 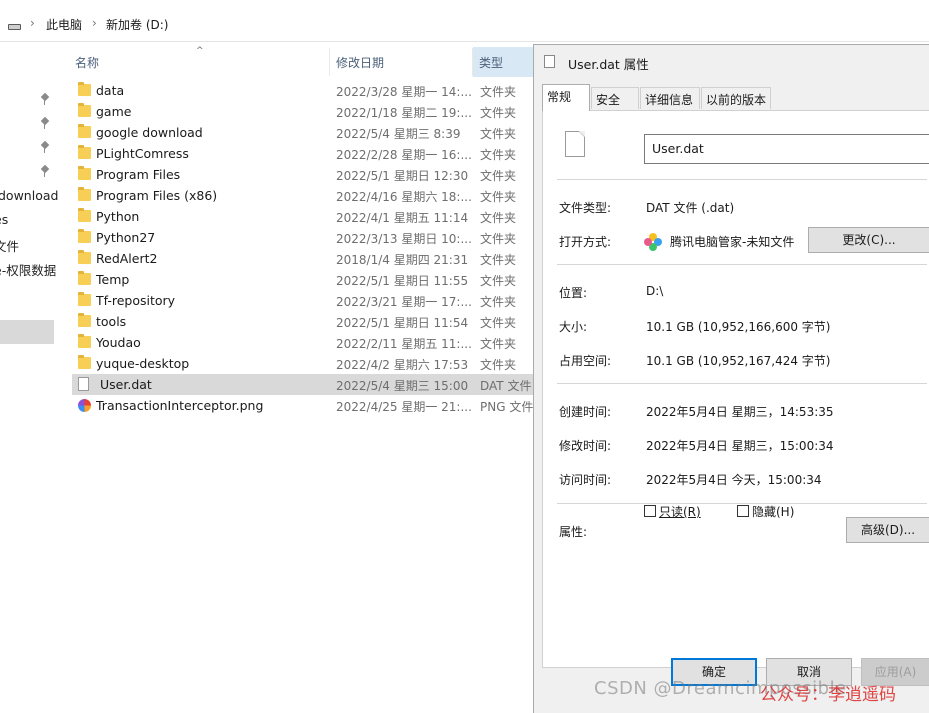 I want to click on file-row: Tf-repository 2022/3/21 星期一 17:... 文件夹, so click(x=303, y=300).